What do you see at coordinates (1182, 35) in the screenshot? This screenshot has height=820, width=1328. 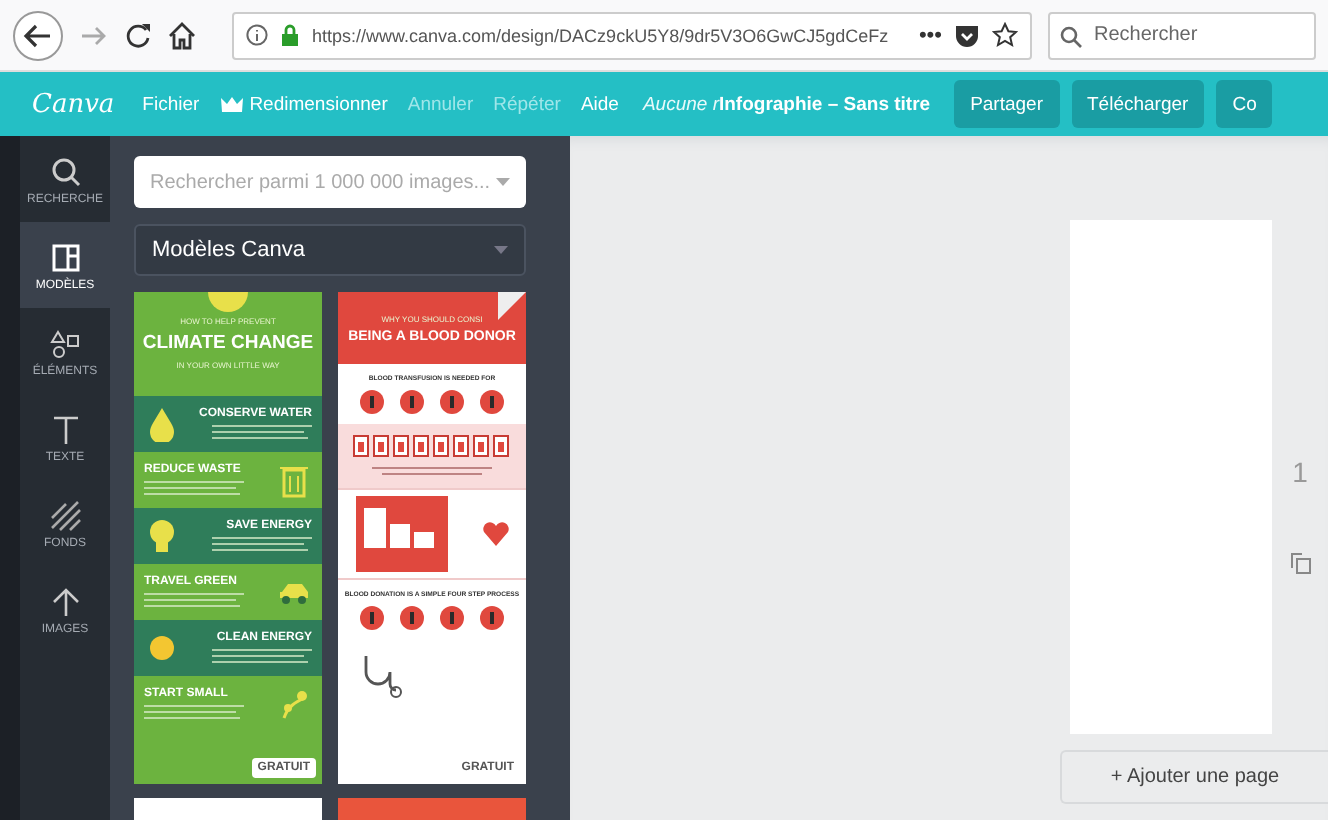 I see `search-field: Rechercher` at bounding box center [1182, 35].